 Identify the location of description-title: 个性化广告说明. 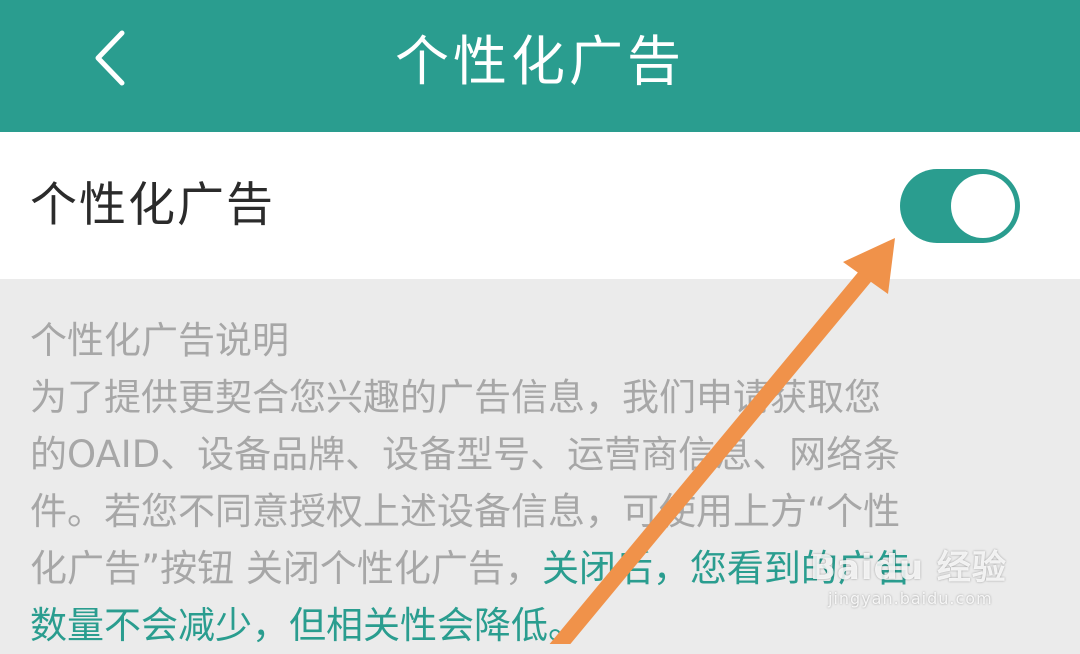
(159, 340).